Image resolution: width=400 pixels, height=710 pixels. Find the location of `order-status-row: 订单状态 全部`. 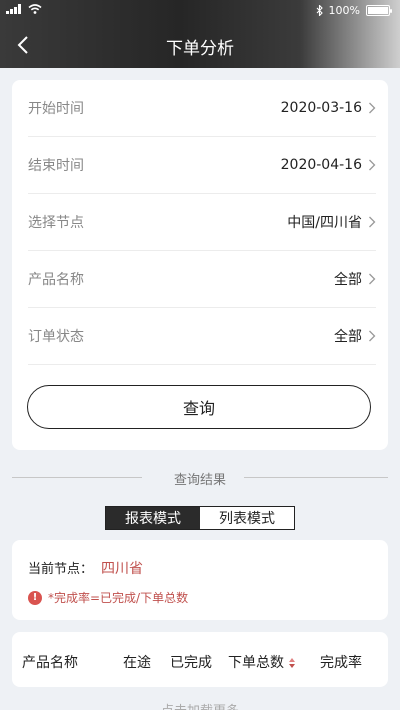

order-status-row: 订单状态 全部 is located at coordinates (202, 336).